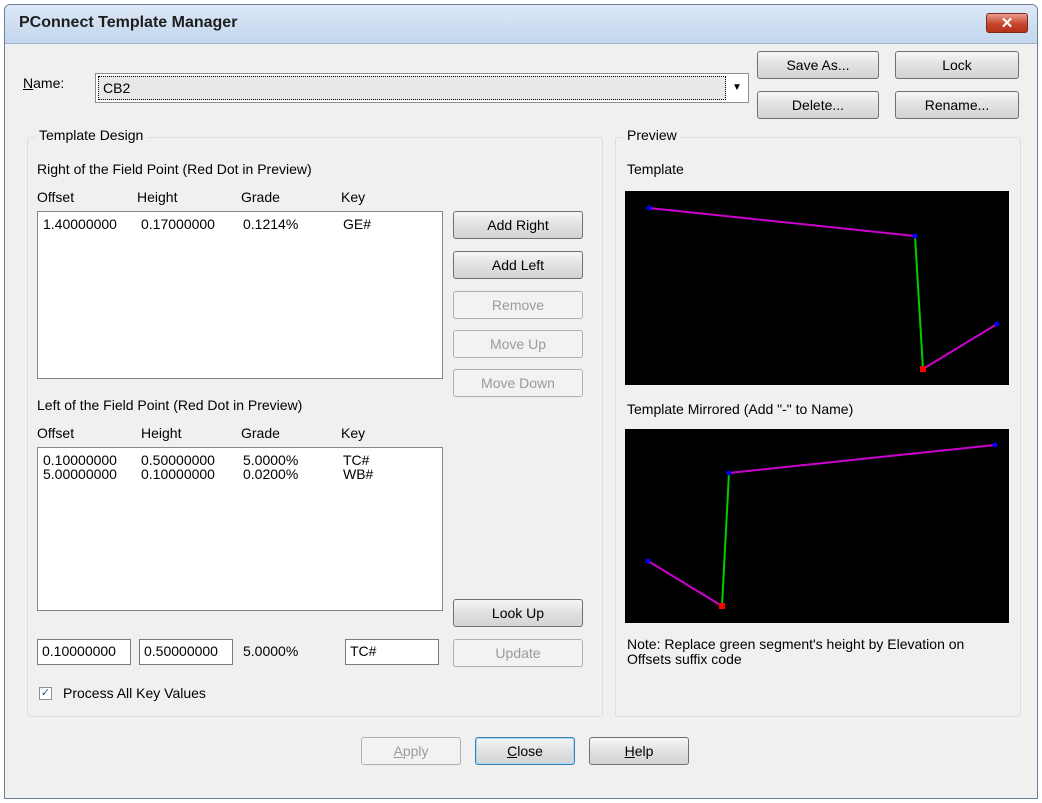 This screenshot has height=803, width=1042. I want to click on lock-button: Lock, so click(957, 65).